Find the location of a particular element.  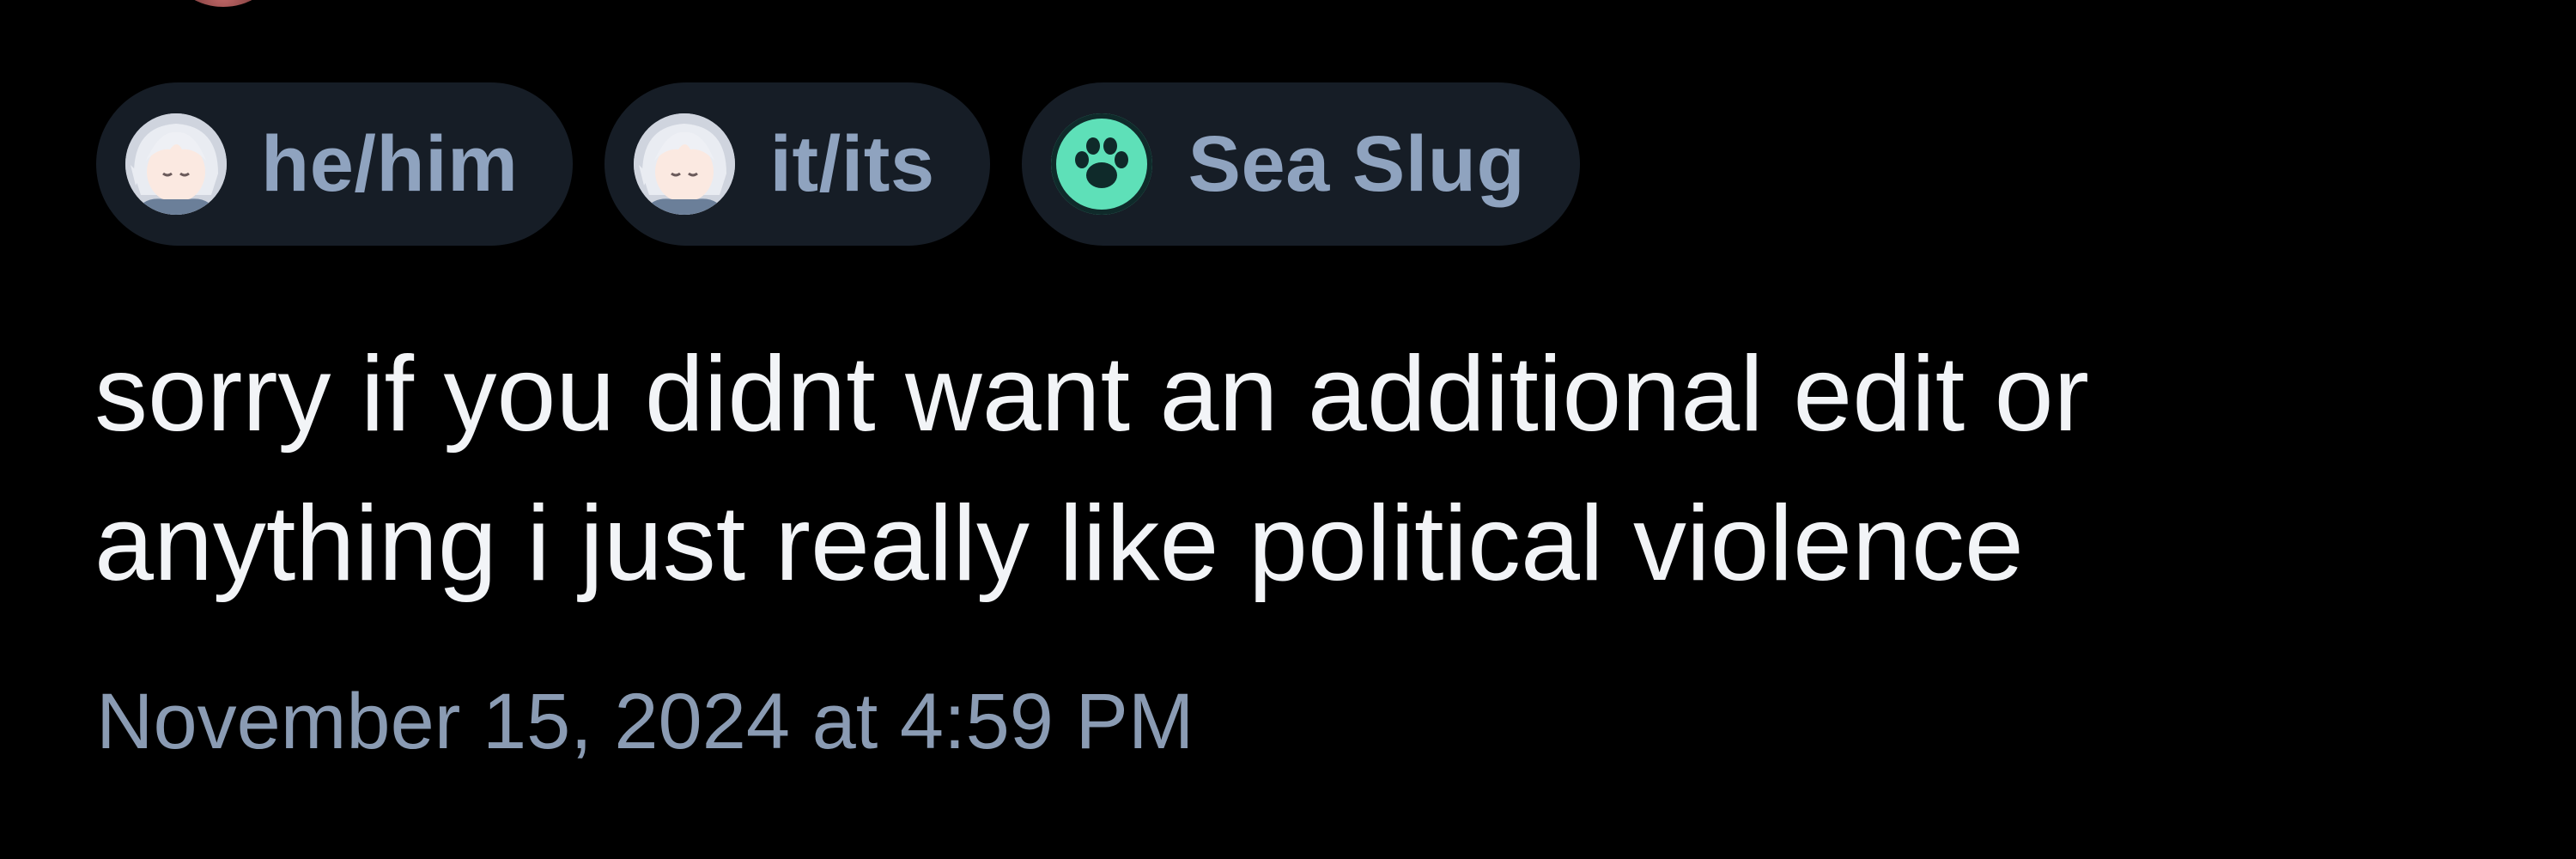

tag-label: he/him is located at coordinates (390, 163).